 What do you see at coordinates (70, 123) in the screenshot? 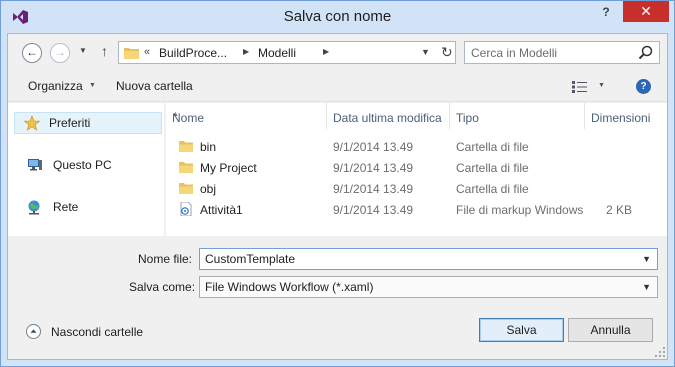
I see `nav-item-label: Preferiti` at bounding box center [70, 123].